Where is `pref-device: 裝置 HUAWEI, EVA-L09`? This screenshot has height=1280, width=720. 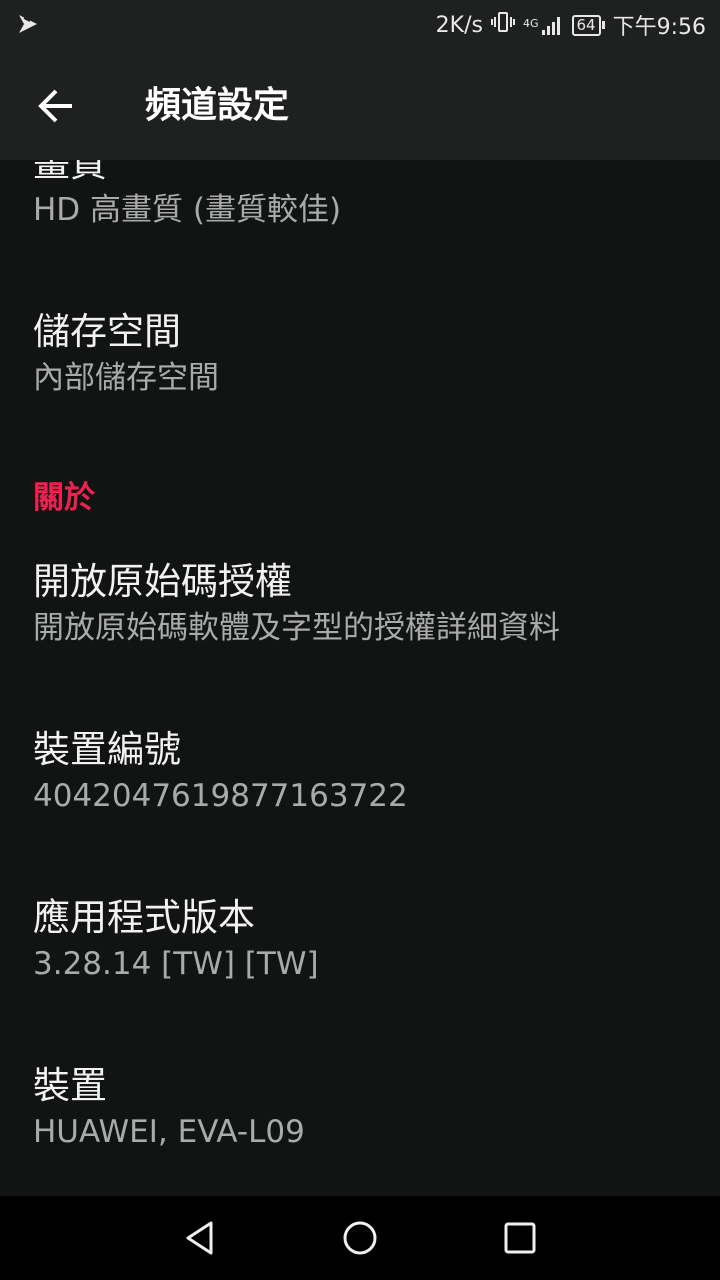 pref-device: 裝置 HUAWEI, EVA-L09 is located at coordinates (169, 1108).